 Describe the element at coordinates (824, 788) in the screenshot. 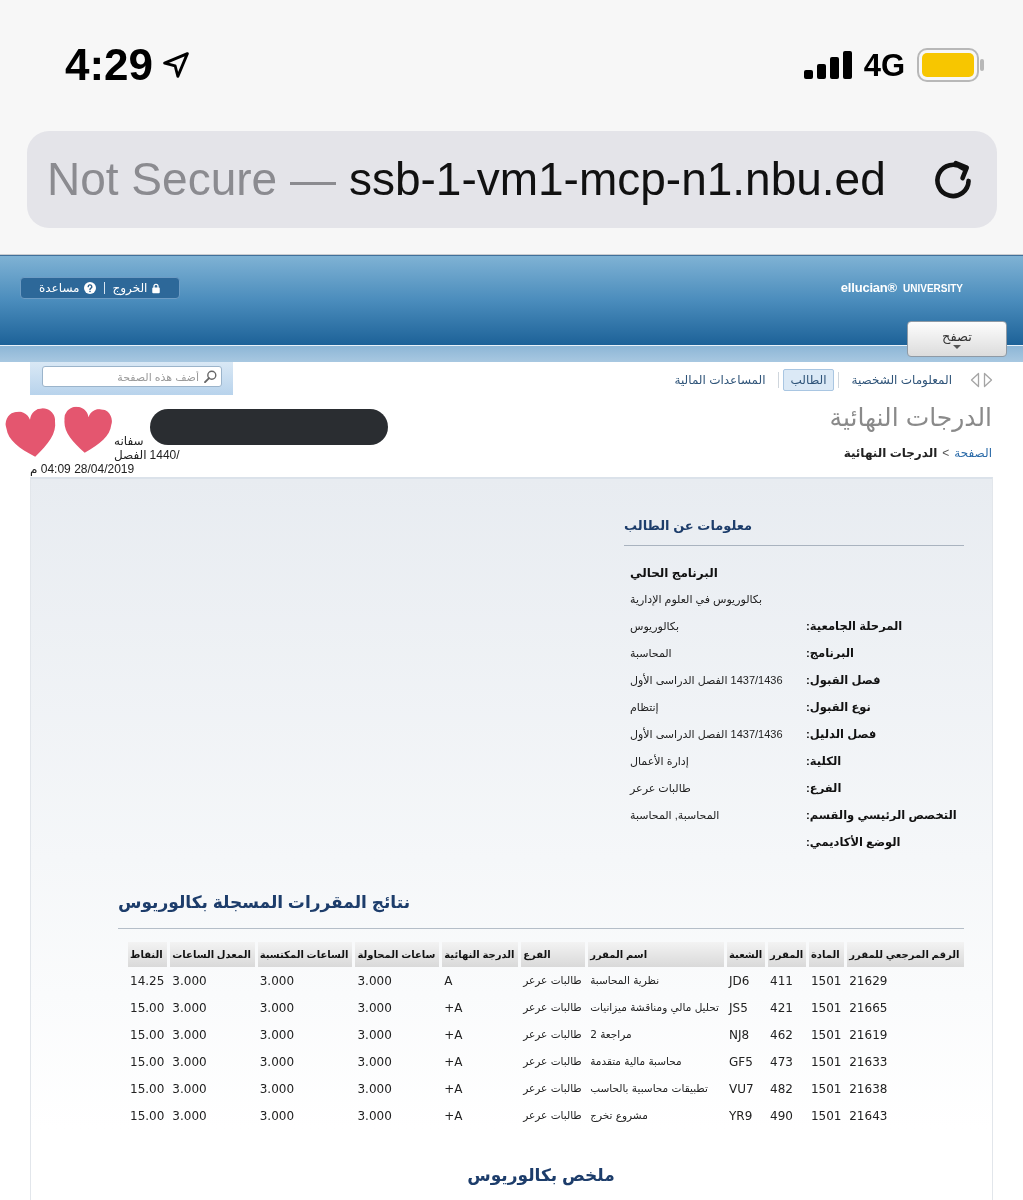

I see `info-label: الفرع:` at that location.